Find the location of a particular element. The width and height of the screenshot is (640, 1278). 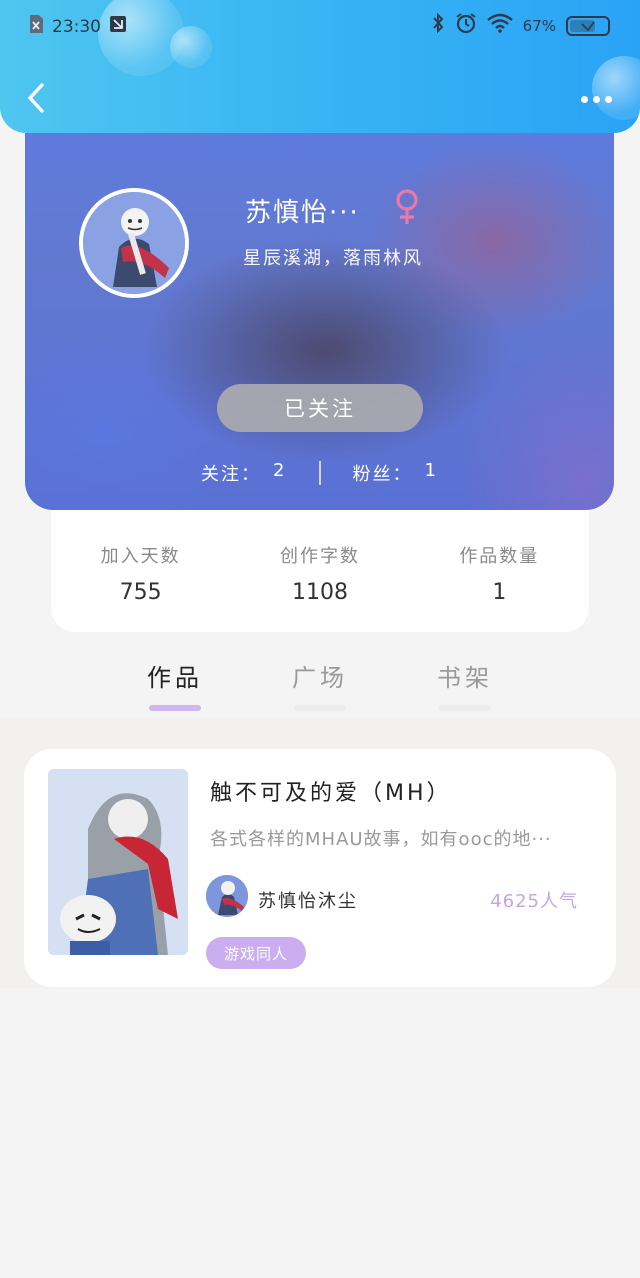

stat-word-count: 创作字数 1108 is located at coordinates (320, 573).